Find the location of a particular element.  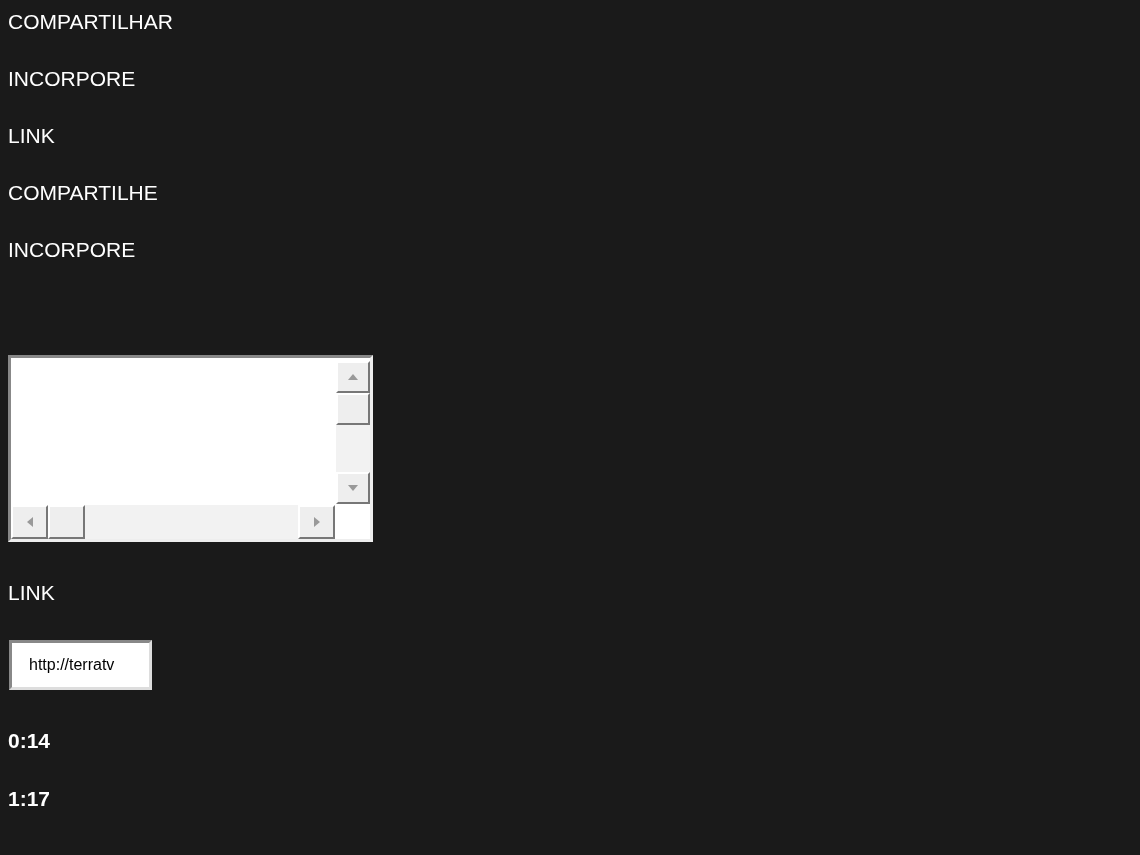

section-heading: COMPARTILHE is located at coordinates (83, 193).